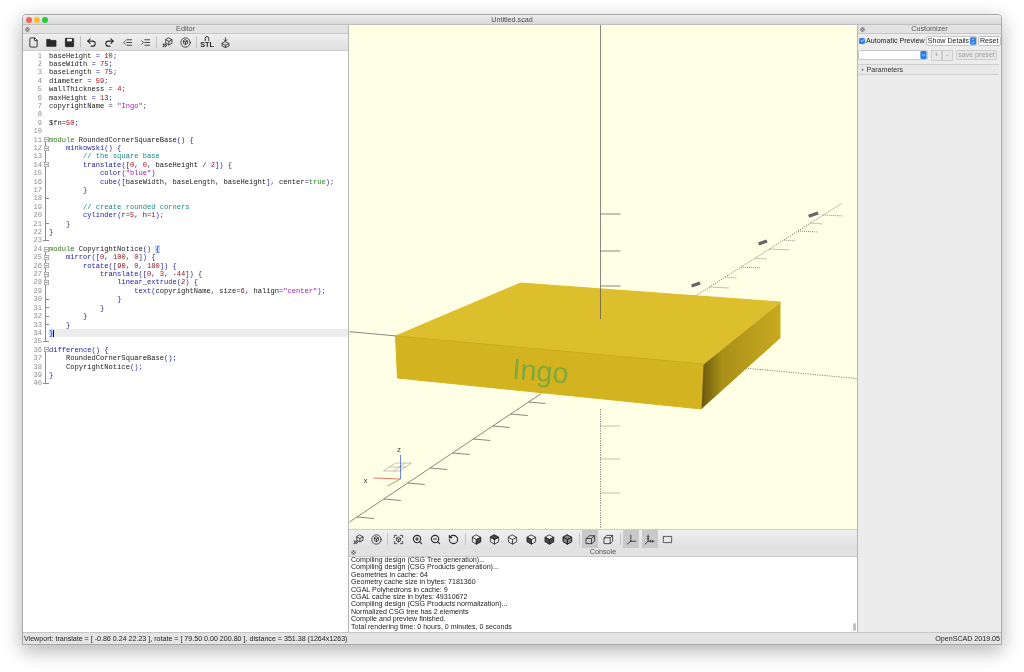  I want to click on indent-icon, so click(145, 42).